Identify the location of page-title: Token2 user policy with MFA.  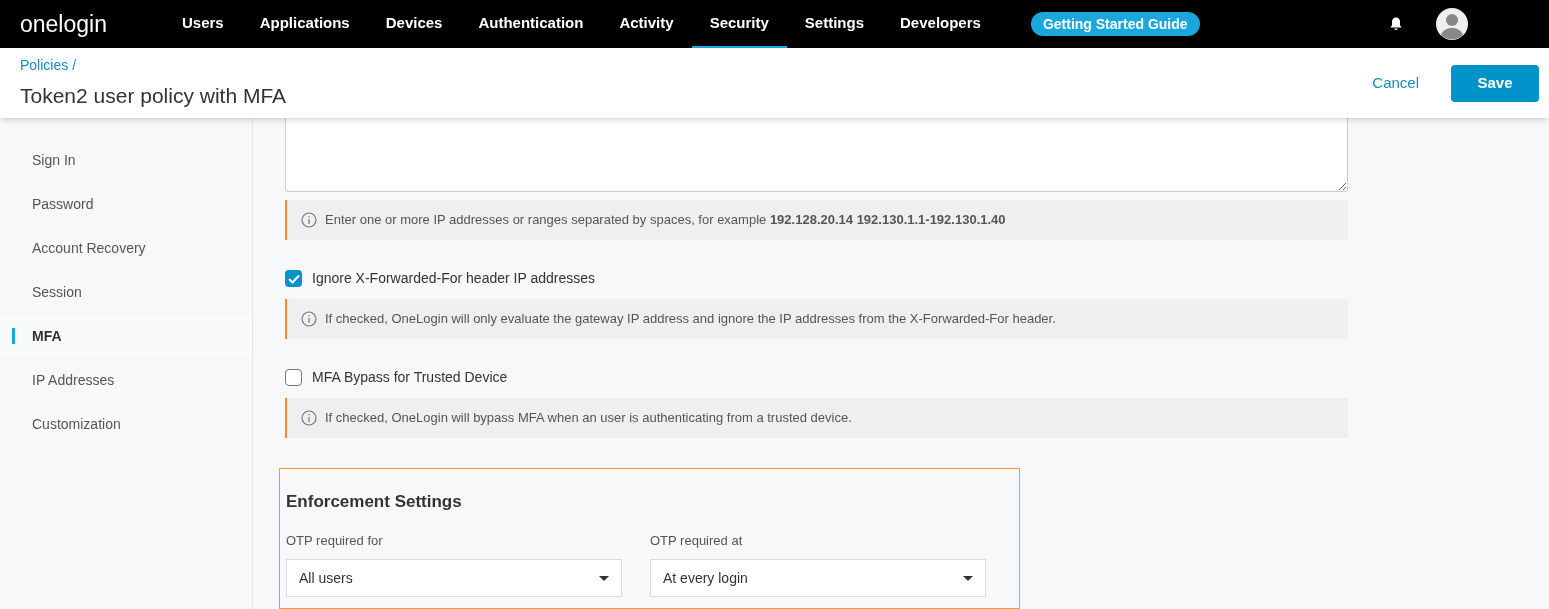
(153, 95).